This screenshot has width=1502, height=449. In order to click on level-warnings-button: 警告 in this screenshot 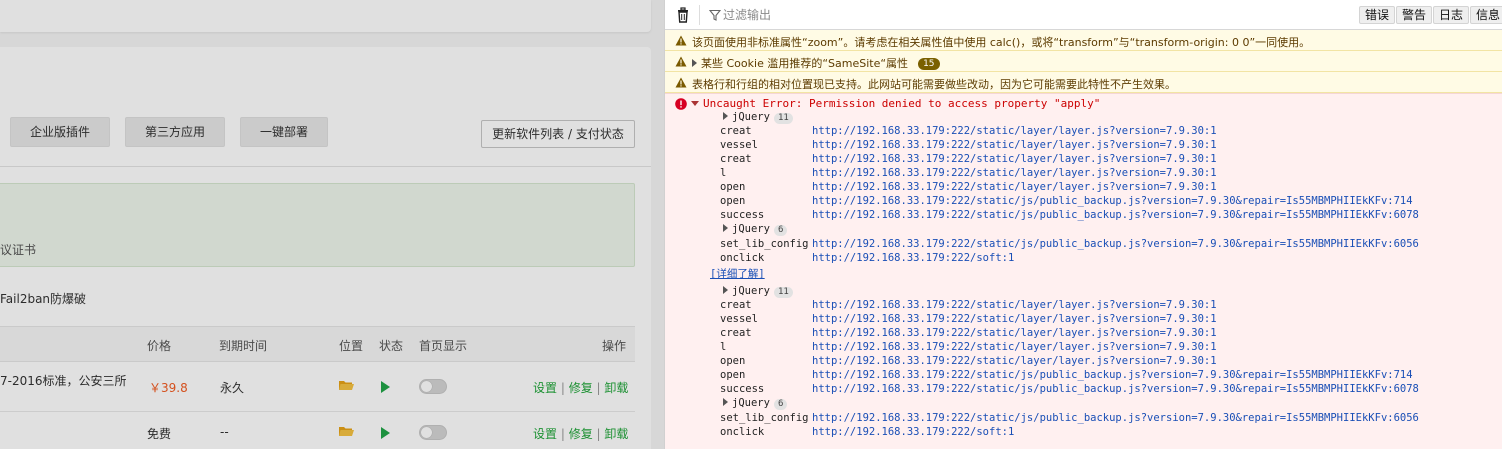, I will do `click(1414, 15)`.